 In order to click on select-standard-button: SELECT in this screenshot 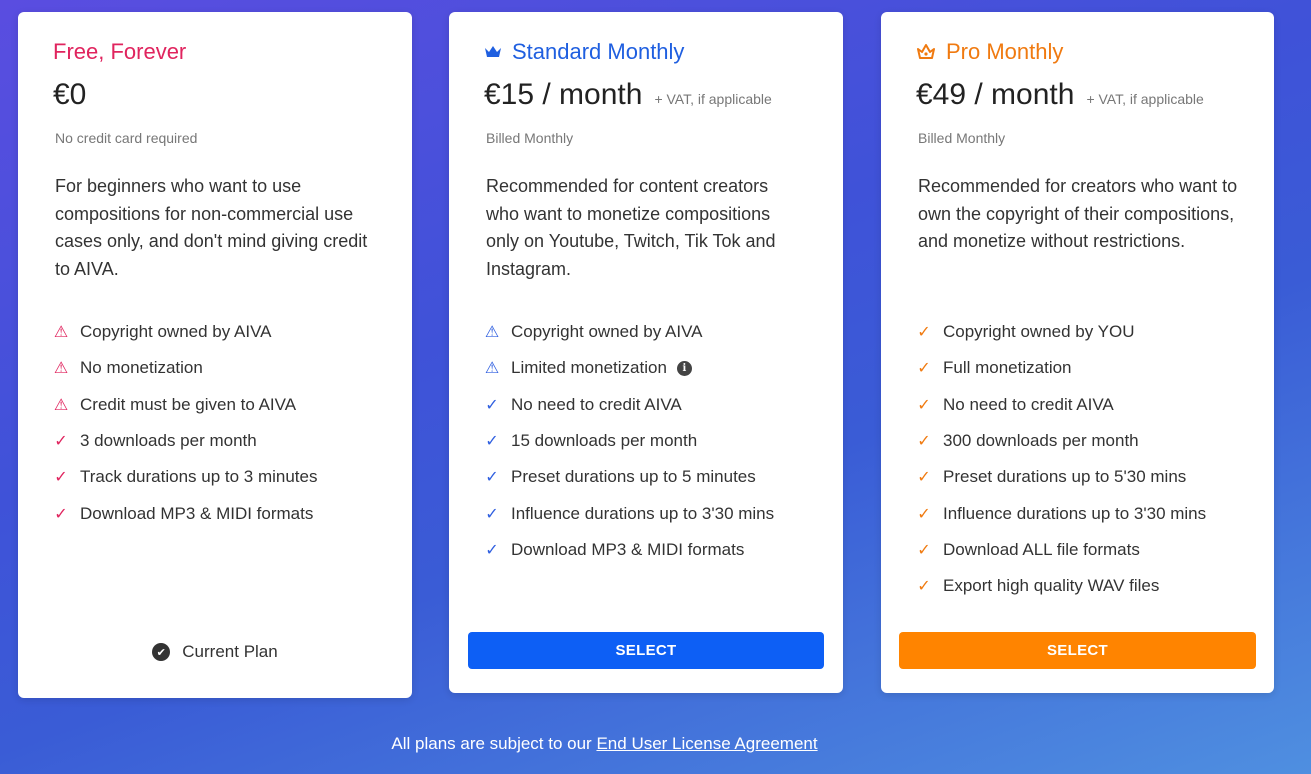, I will do `click(646, 650)`.